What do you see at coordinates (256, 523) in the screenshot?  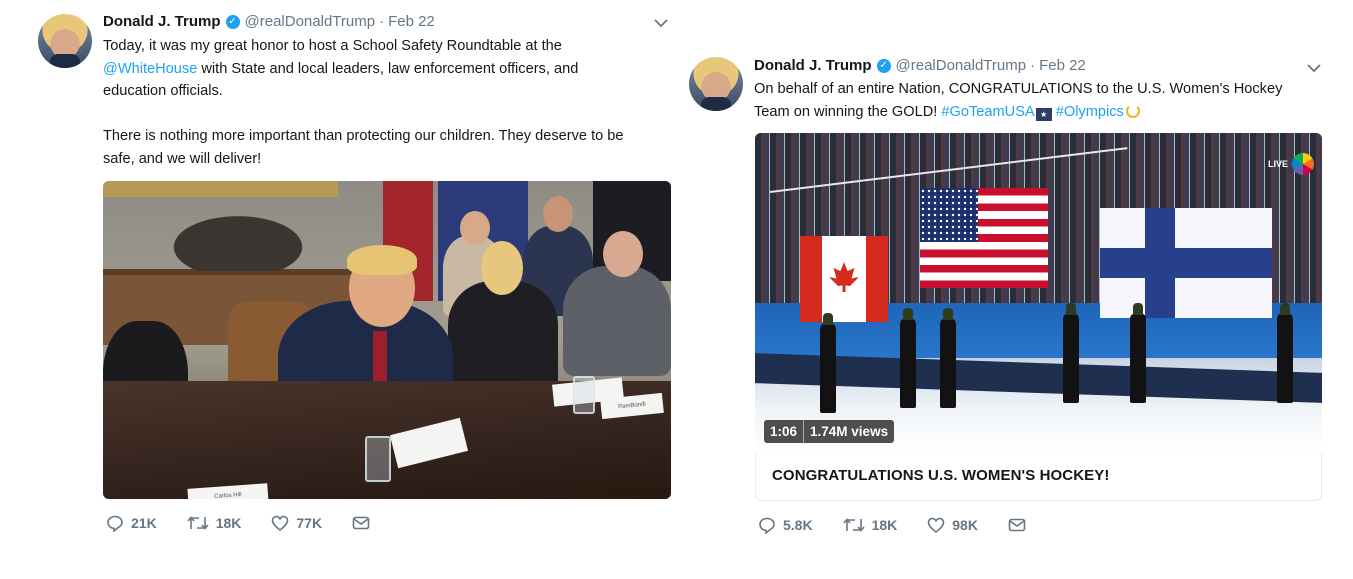 I see `tweet-actions: 21K 18K 77K` at bounding box center [256, 523].